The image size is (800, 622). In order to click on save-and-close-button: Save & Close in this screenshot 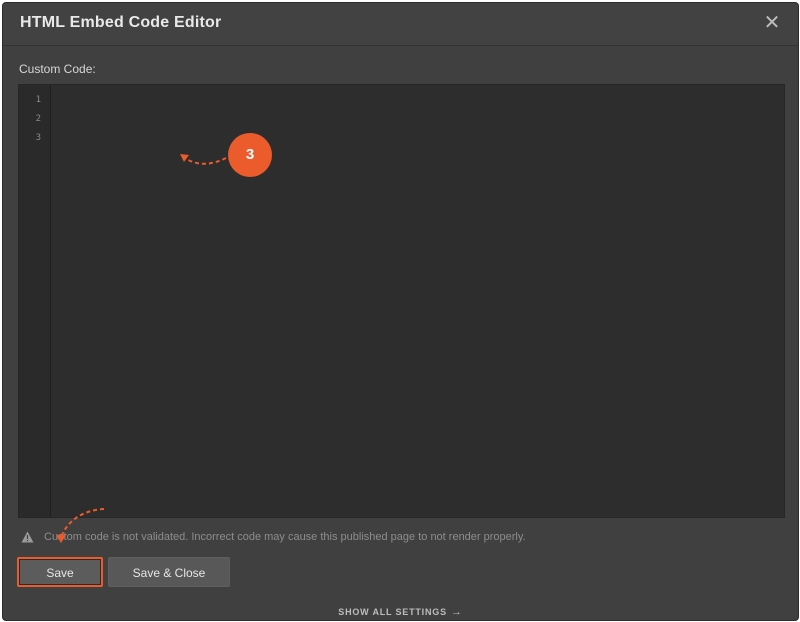, I will do `click(169, 572)`.